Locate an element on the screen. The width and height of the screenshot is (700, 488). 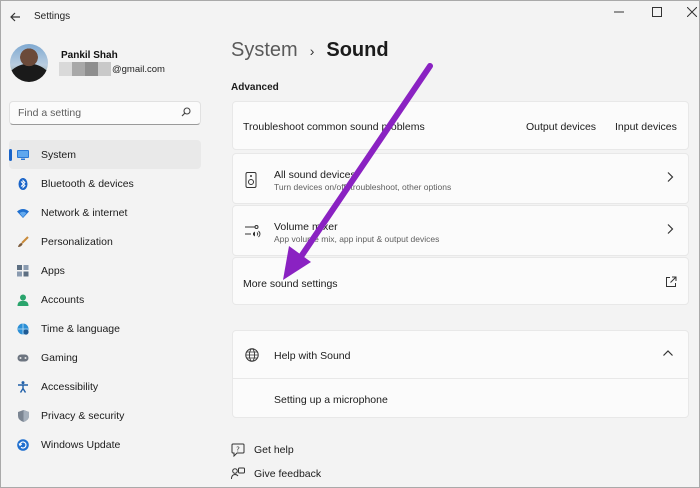
sidebar-item-apps: Apps is located at coordinates (105, 270).